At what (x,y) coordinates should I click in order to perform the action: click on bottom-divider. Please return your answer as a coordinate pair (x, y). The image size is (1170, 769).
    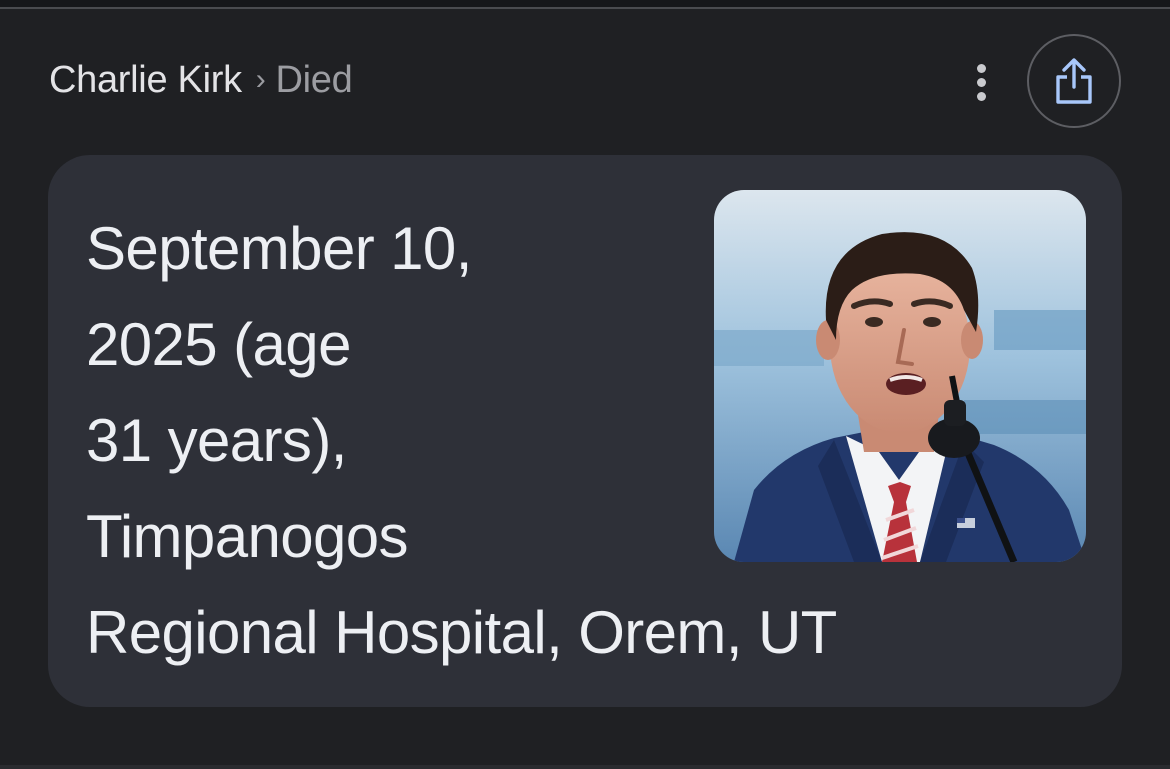
    Looking at the image, I should click on (585, 767).